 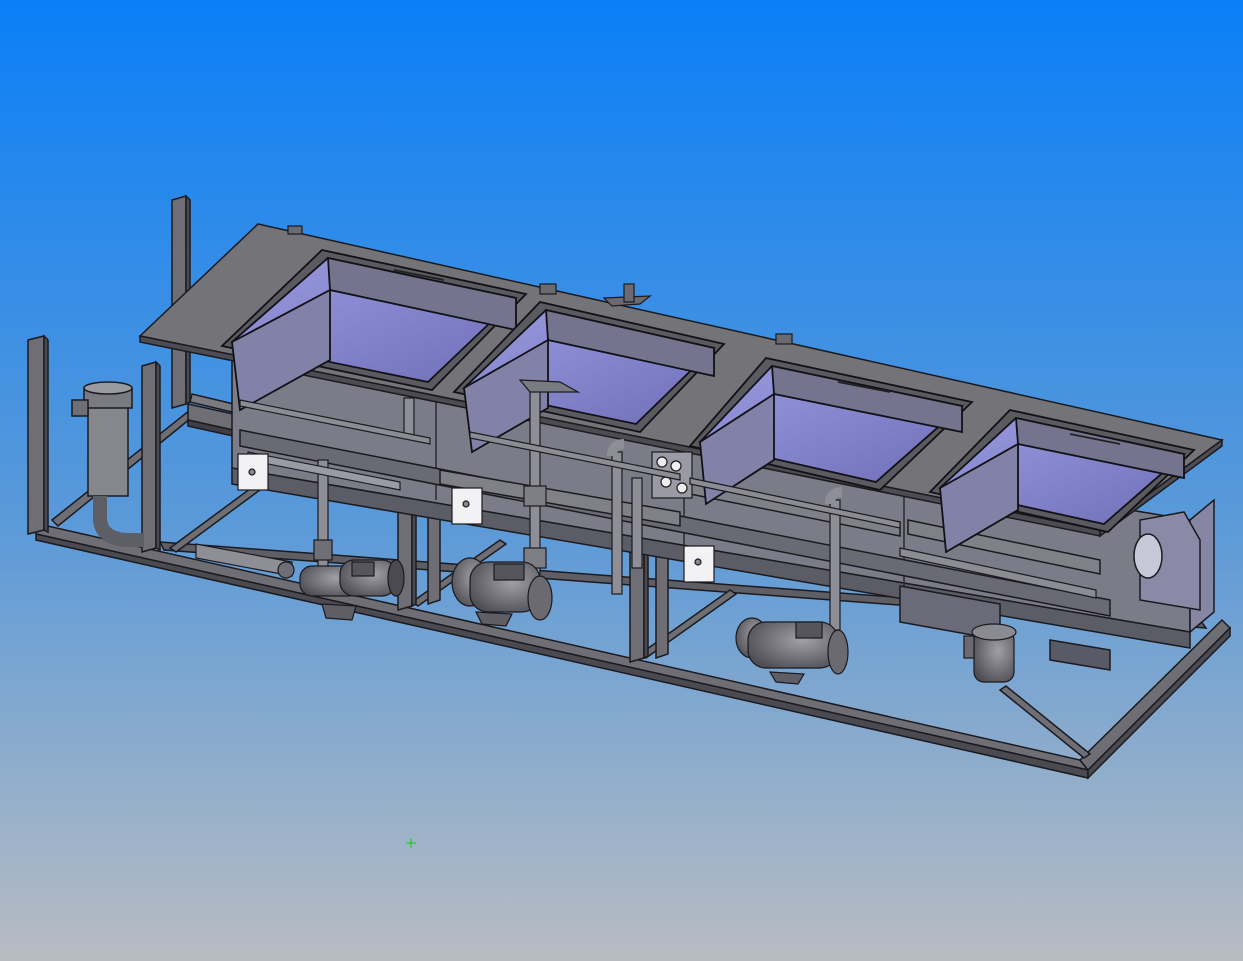 I want to click on origin-marker, so click(x=411, y=843).